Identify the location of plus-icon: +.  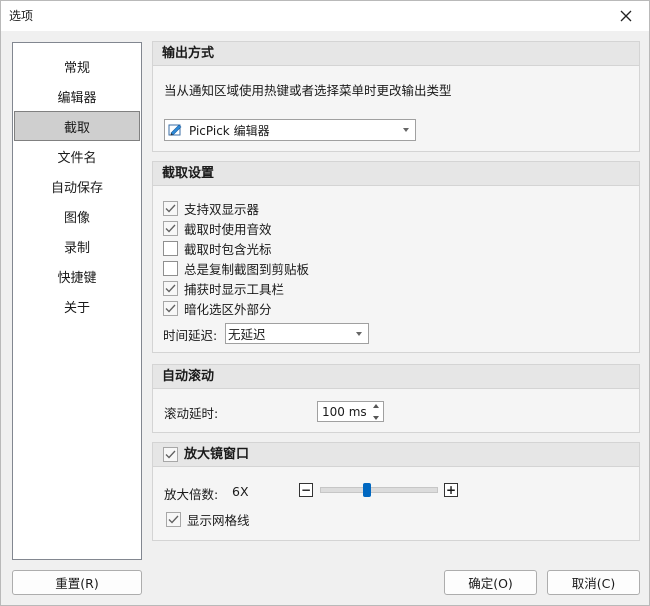
(451, 490).